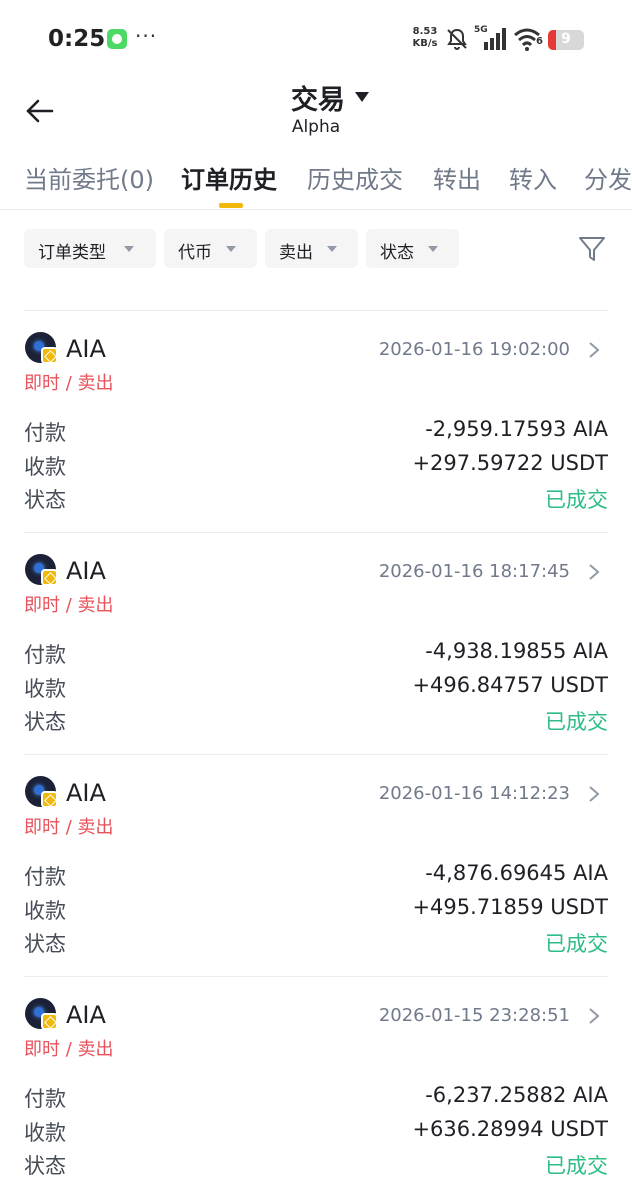 The width and height of the screenshot is (632, 1200). I want to click on filter-label: 卖出, so click(296, 253).